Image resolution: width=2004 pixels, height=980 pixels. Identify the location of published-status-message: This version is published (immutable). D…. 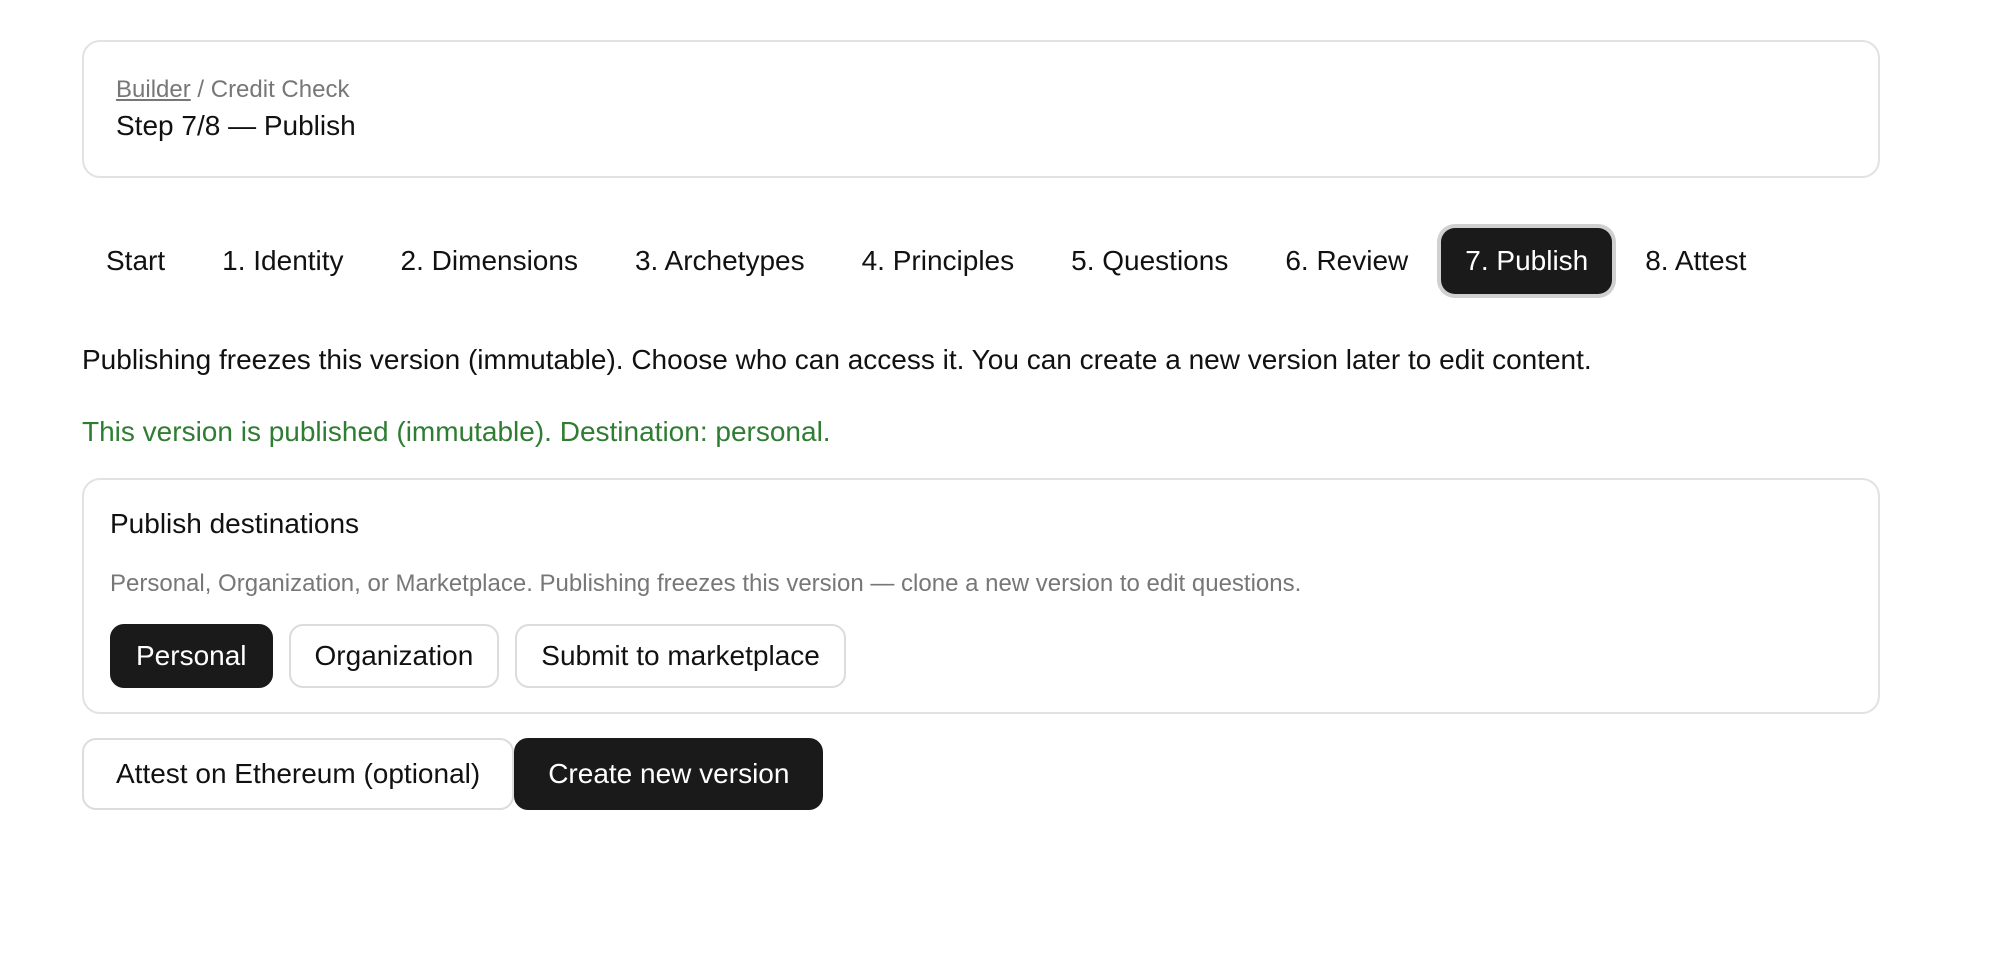
(456, 431).